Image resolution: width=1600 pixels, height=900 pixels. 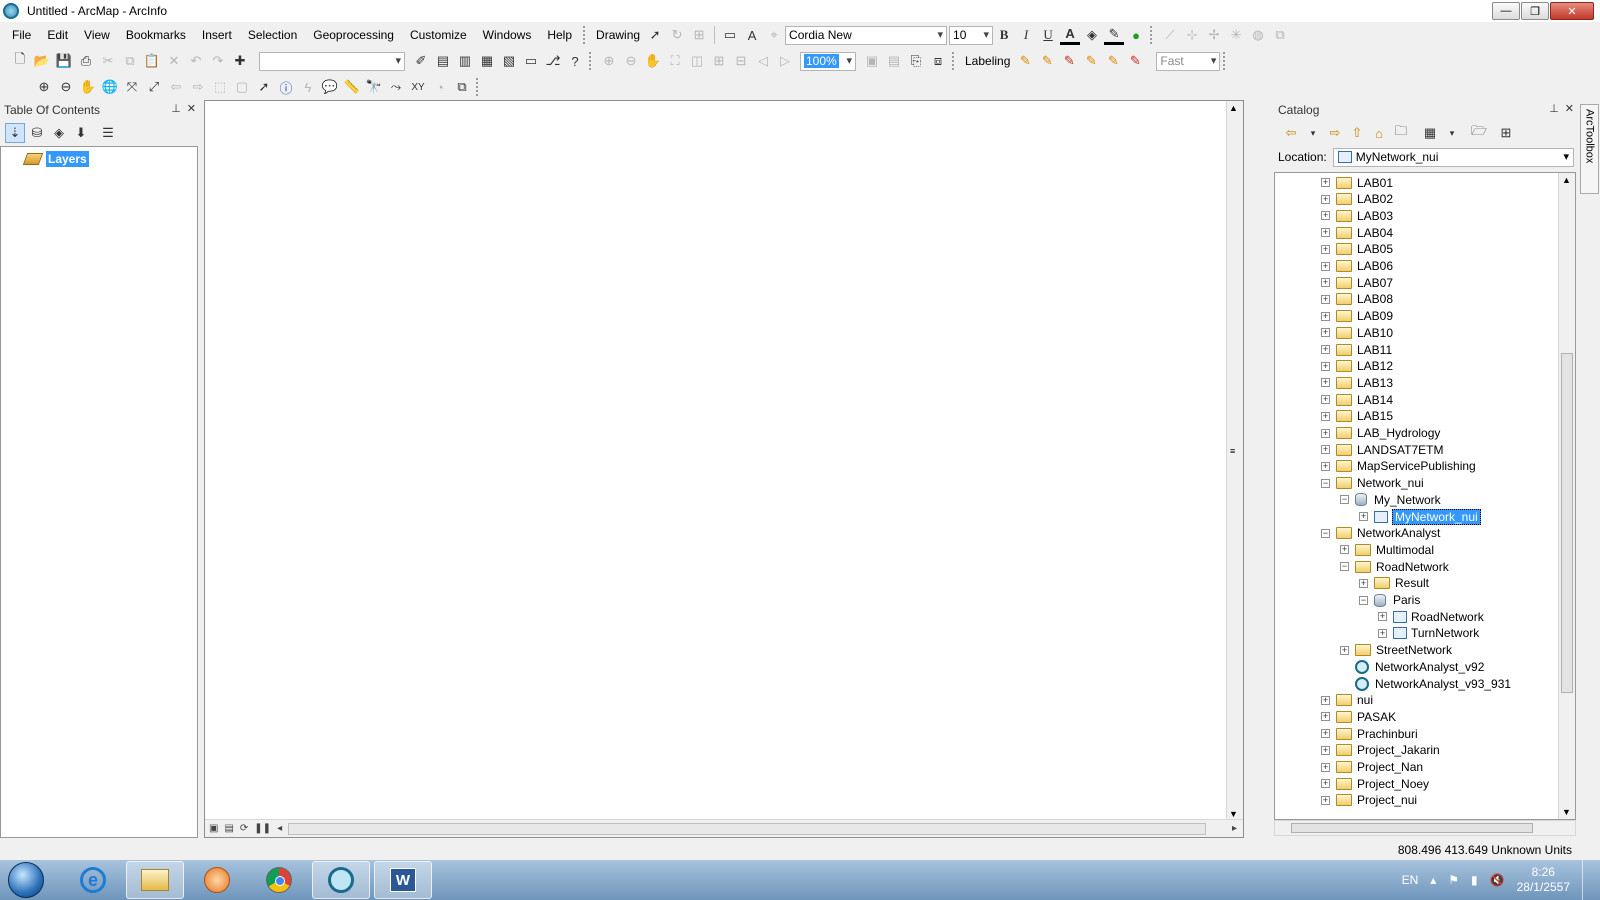 What do you see at coordinates (1394, 583) in the screenshot?
I see `catalog-tree-item: + Result` at bounding box center [1394, 583].